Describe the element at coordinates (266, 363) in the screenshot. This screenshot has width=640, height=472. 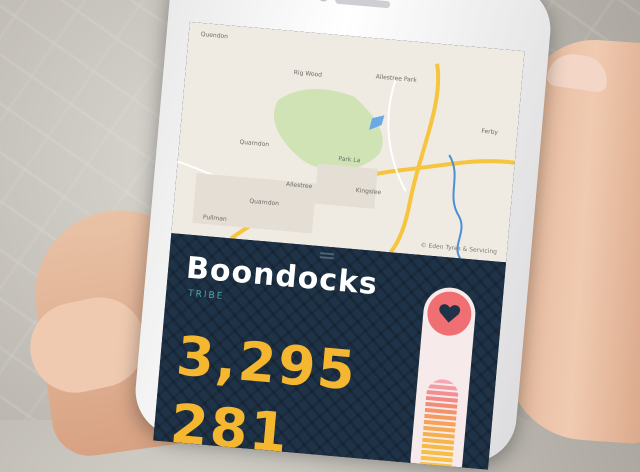
I see `primary-count: 3,295` at that location.